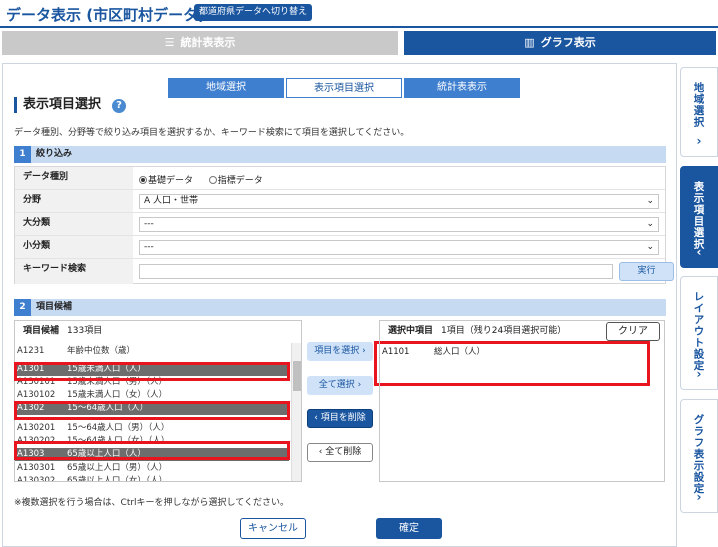 This screenshot has height=547, width=718. Describe the element at coordinates (698, 105) in the screenshot. I see `side-tab-label: 地域選択` at that location.